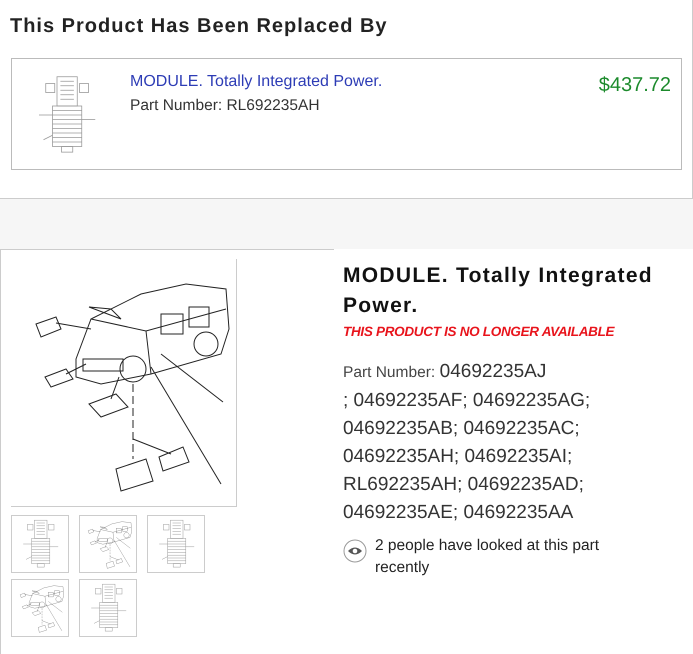 This screenshot has height=654, width=693. I want to click on part-number-value: 04692235AJ, so click(493, 371).